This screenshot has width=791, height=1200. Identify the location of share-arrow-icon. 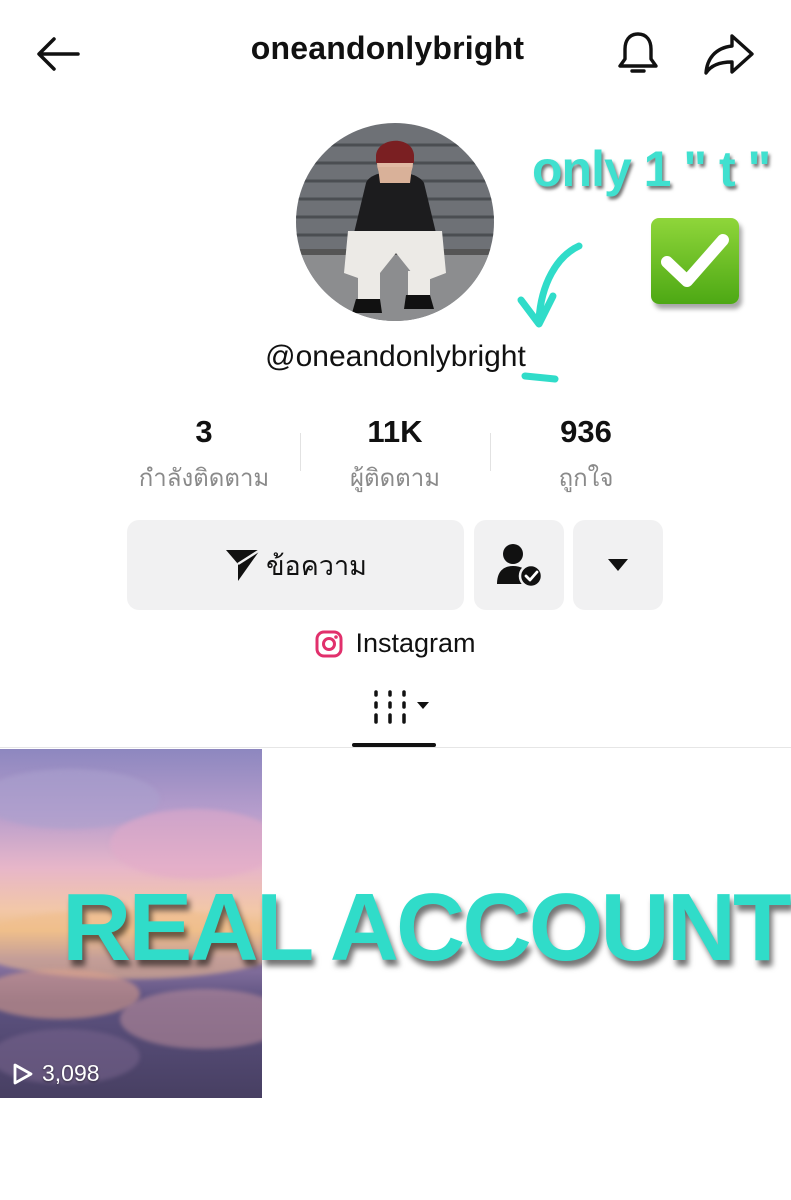
(729, 54).